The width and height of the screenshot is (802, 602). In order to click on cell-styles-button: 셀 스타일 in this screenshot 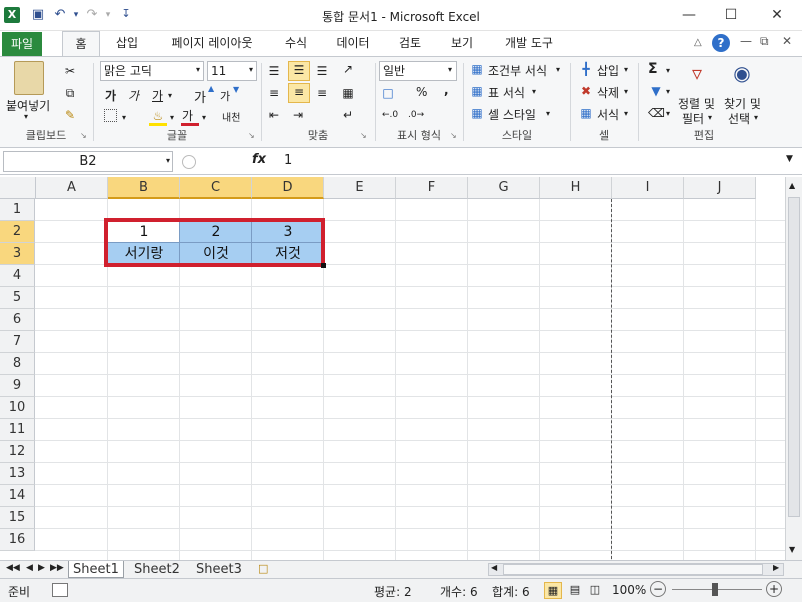, I will do `click(512, 114)`.